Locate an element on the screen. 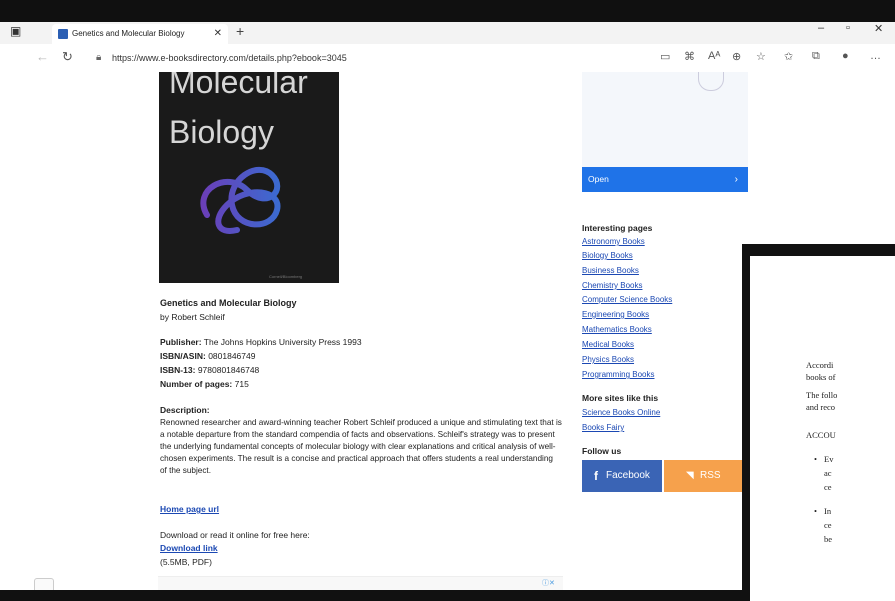  follow-us-heading: Follow us is located at coordinates (602, 451).